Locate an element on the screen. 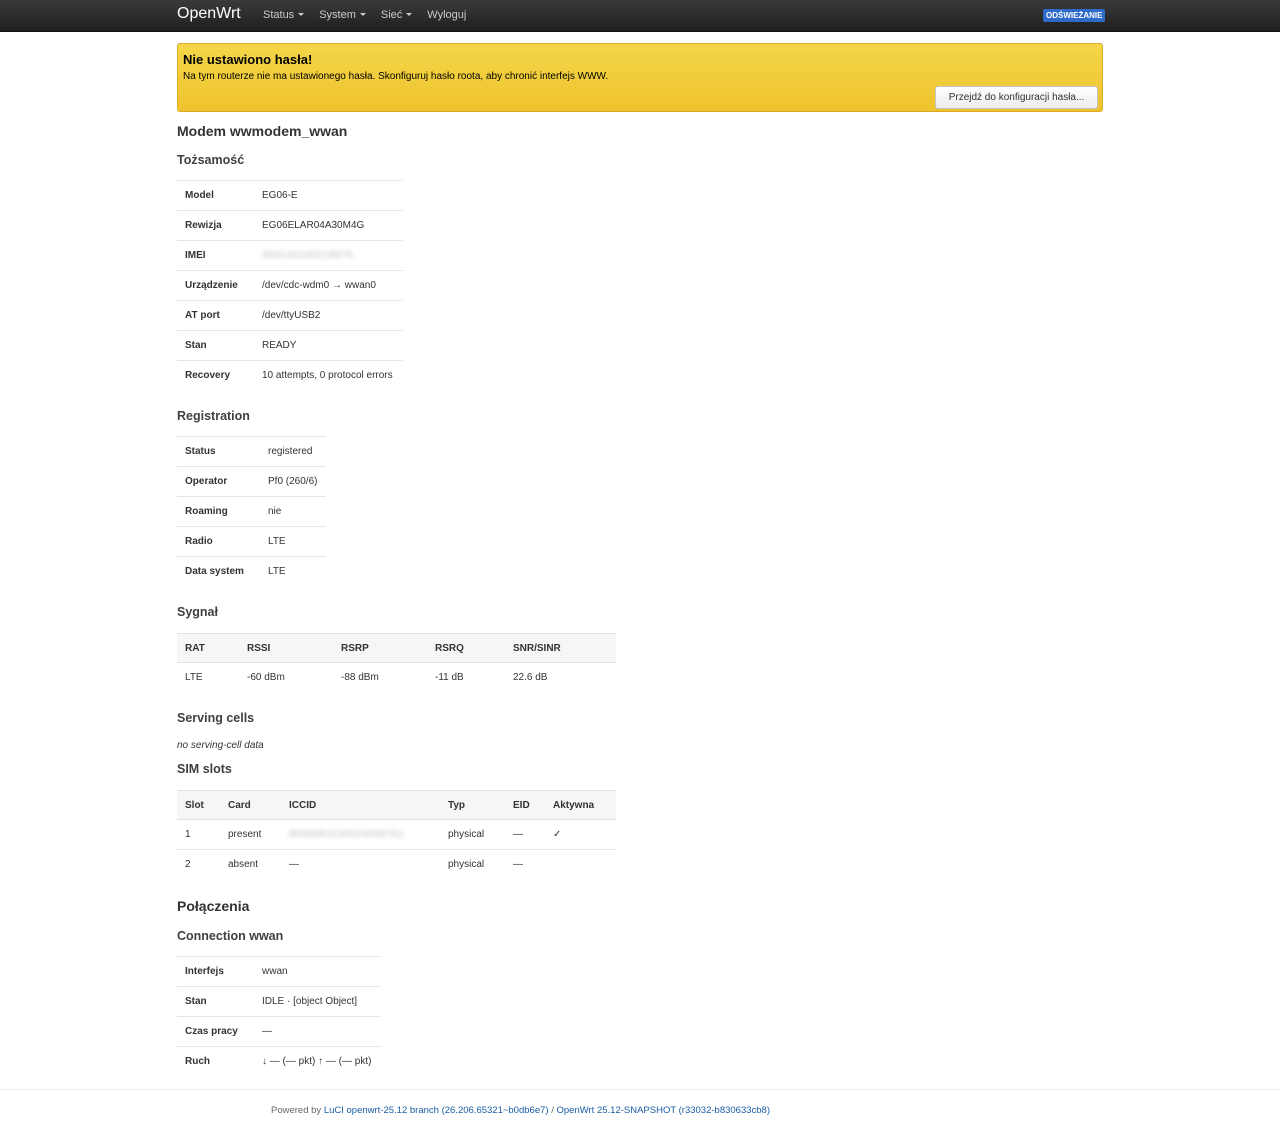  column-header: RSSI is located at coordinates (286, 648).